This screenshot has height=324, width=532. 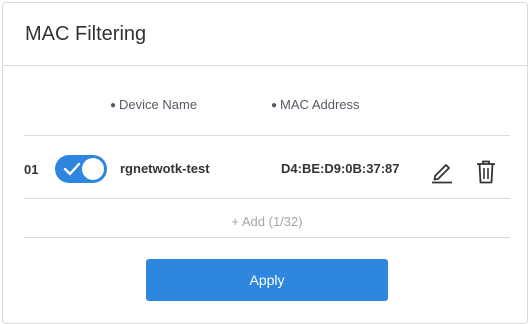 I want to click on apply-button: Apply, so click(x=267, y=280).